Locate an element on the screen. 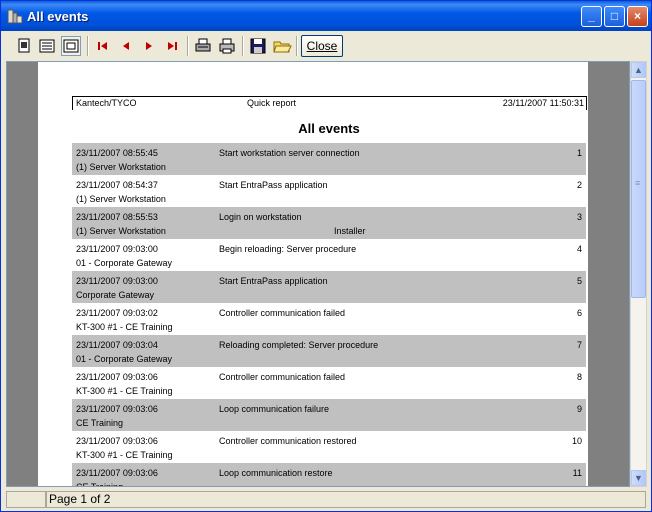 Image resolution: width=652 pixels, height=512 pixels. next-page-icon is located at coordinates (149, 46).